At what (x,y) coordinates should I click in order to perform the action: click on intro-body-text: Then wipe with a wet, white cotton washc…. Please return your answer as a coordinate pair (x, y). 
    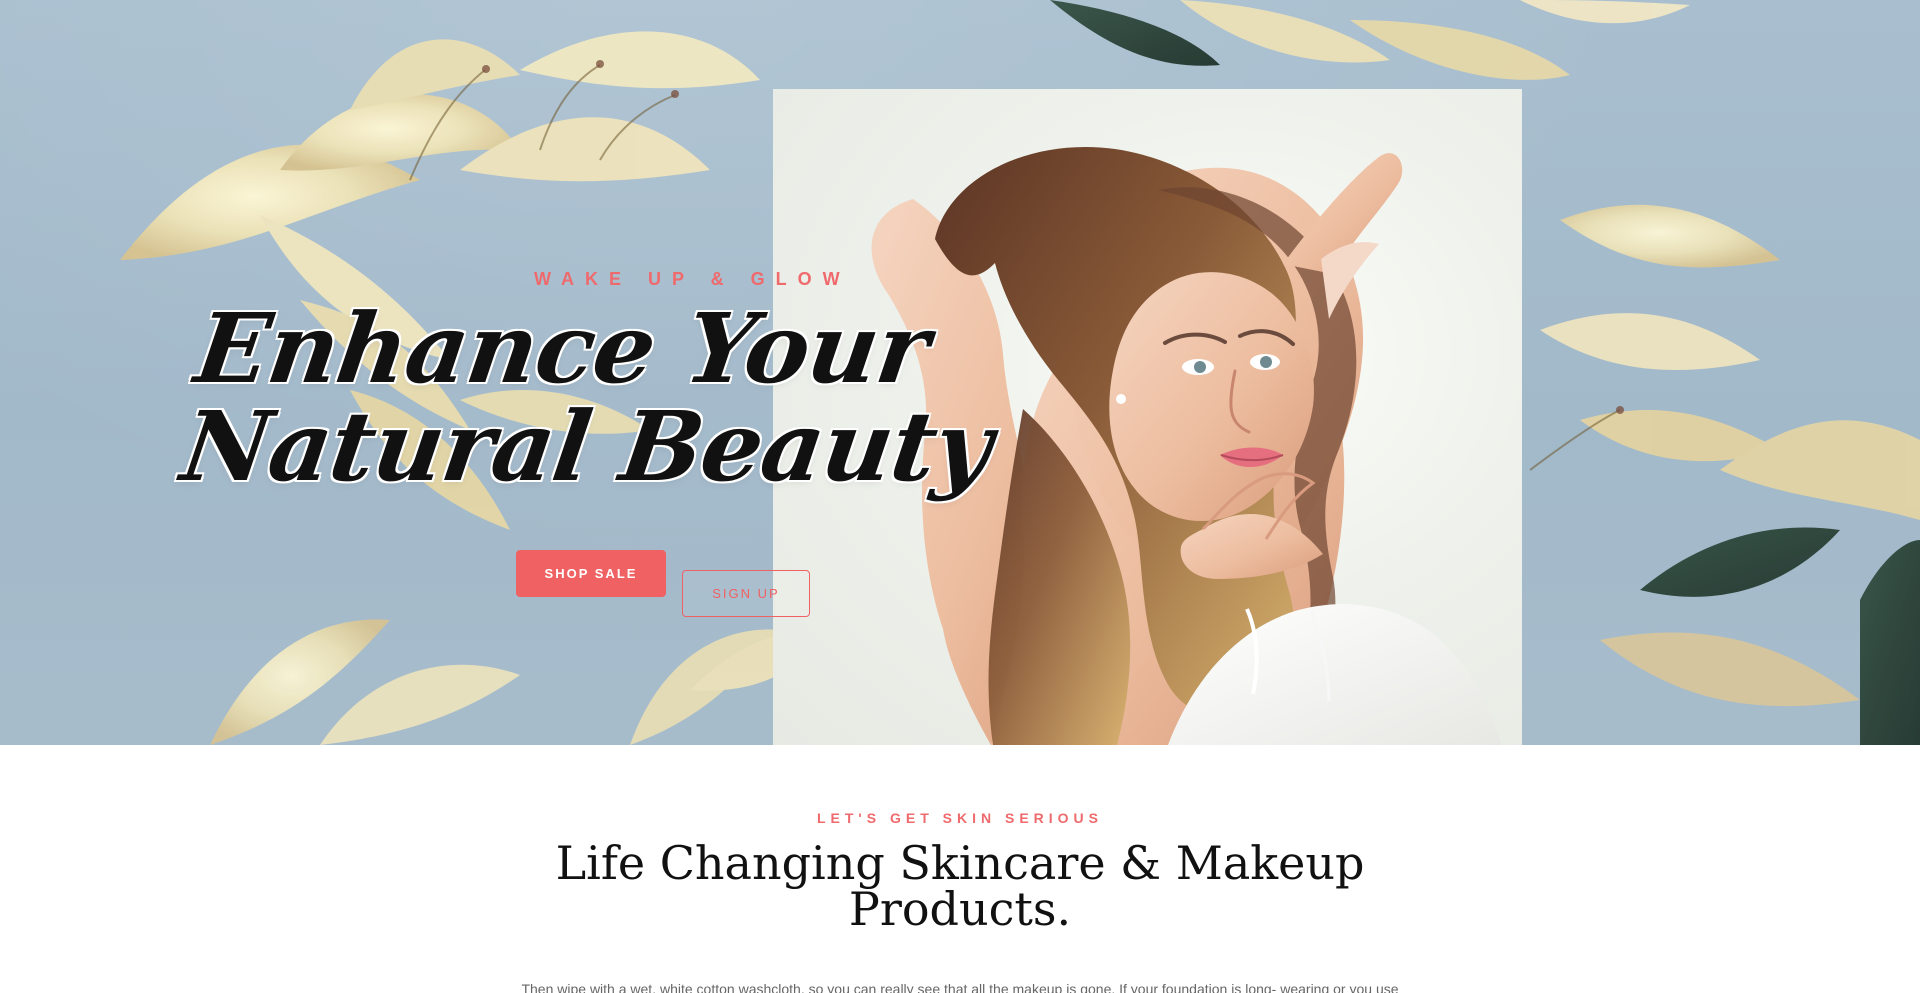
    Looking at the image, I should click on (960, 987).